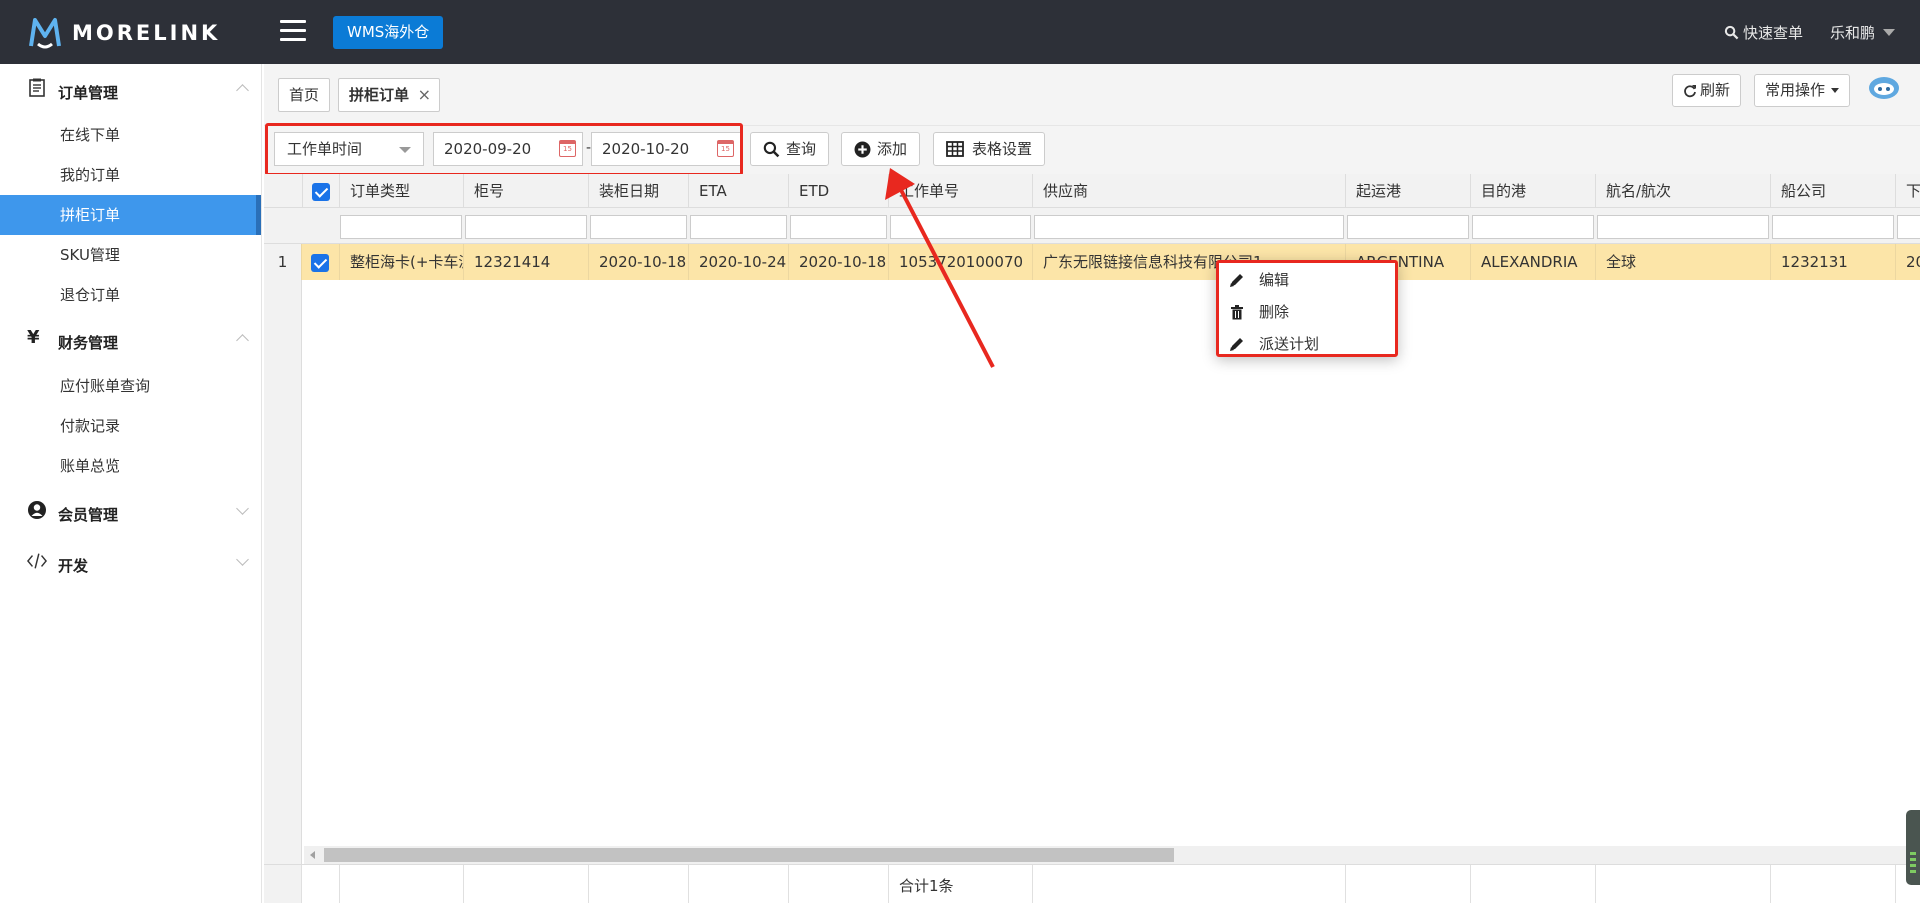  What do you see at coordinates (839, 191) in the screenshot?
I see `col-header-etd: ETD` at bounding box center [839, 191].